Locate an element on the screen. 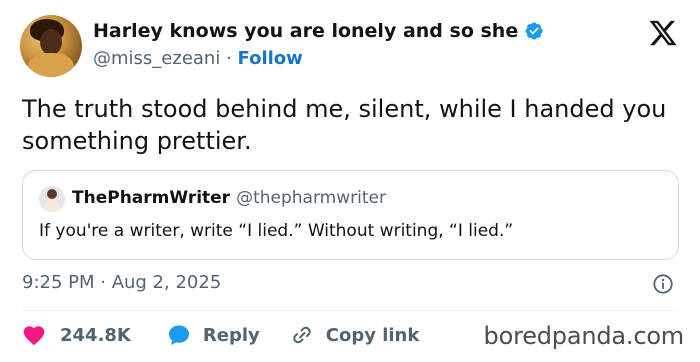 Image resolution: width=700 pixels, height=362 pixels. author-name-row: Harley knows you are lonely and so she is located at coordinates (318, 31).